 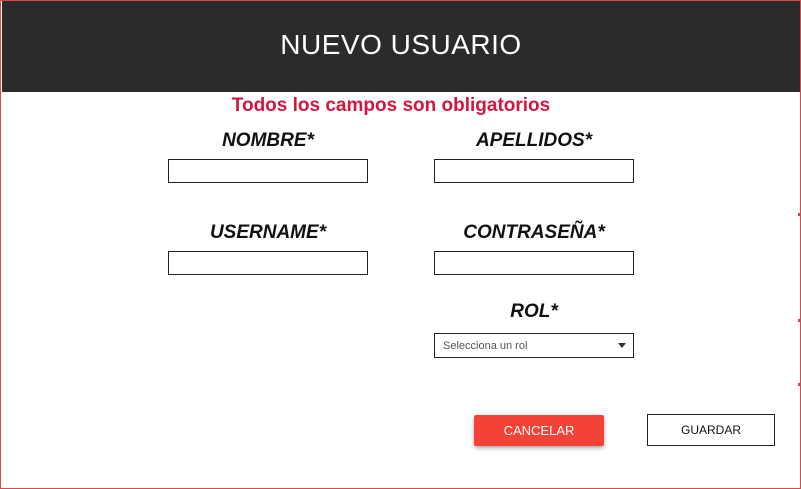 What do you see at coordinates (268, 232) in the screenshot?
I see `username-label: USERNAME*` at bounding box center [268, 232].